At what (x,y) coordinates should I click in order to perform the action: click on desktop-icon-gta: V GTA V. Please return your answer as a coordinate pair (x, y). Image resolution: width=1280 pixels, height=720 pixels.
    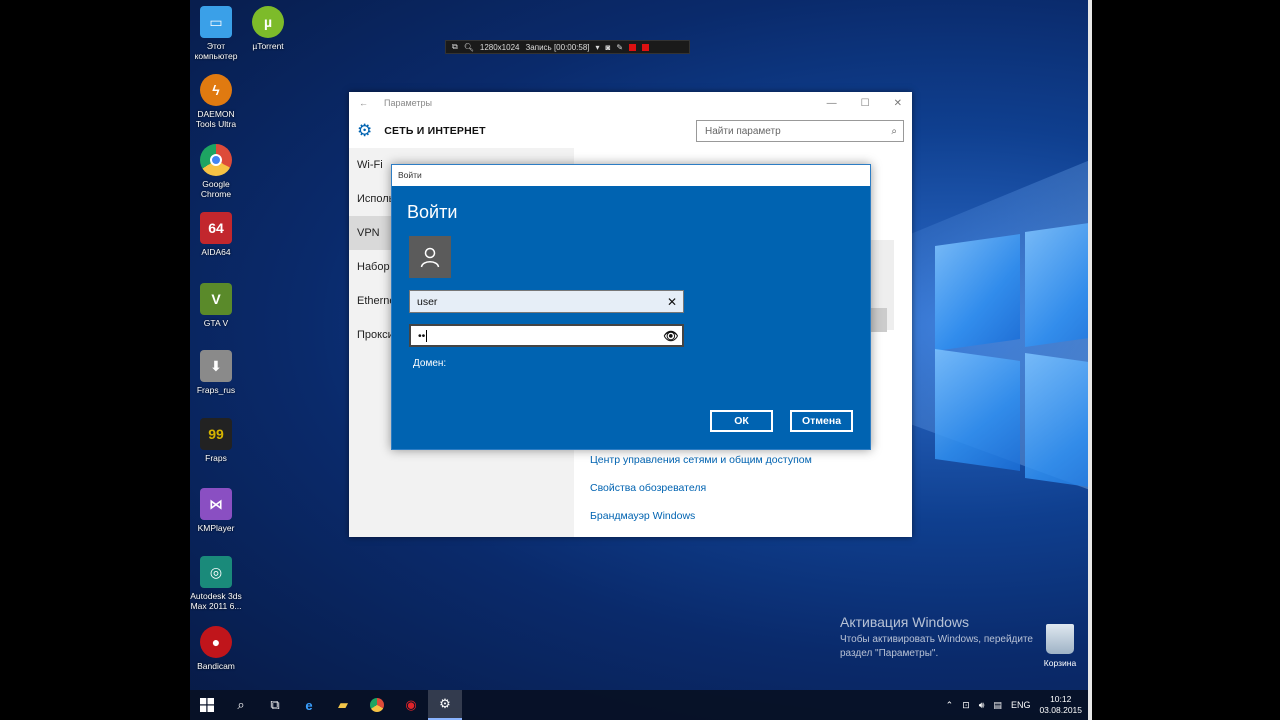
    Looking at the image, I should click on (217, 305).